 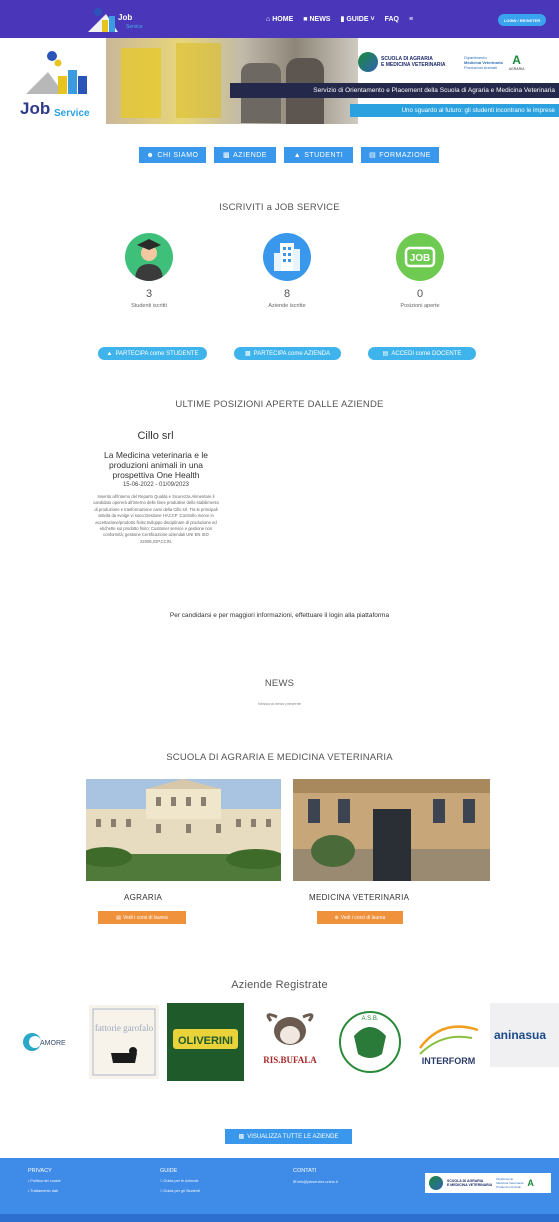 I want to click on tab-chi-siamo: ☻ CHI SIAMO, so click(x=172, y=155).